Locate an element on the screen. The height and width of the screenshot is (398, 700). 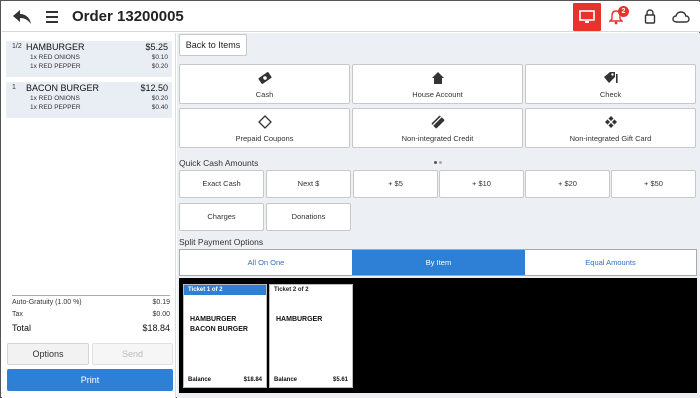
plus-10-button: + $10 is located at coordinates (481, 184).